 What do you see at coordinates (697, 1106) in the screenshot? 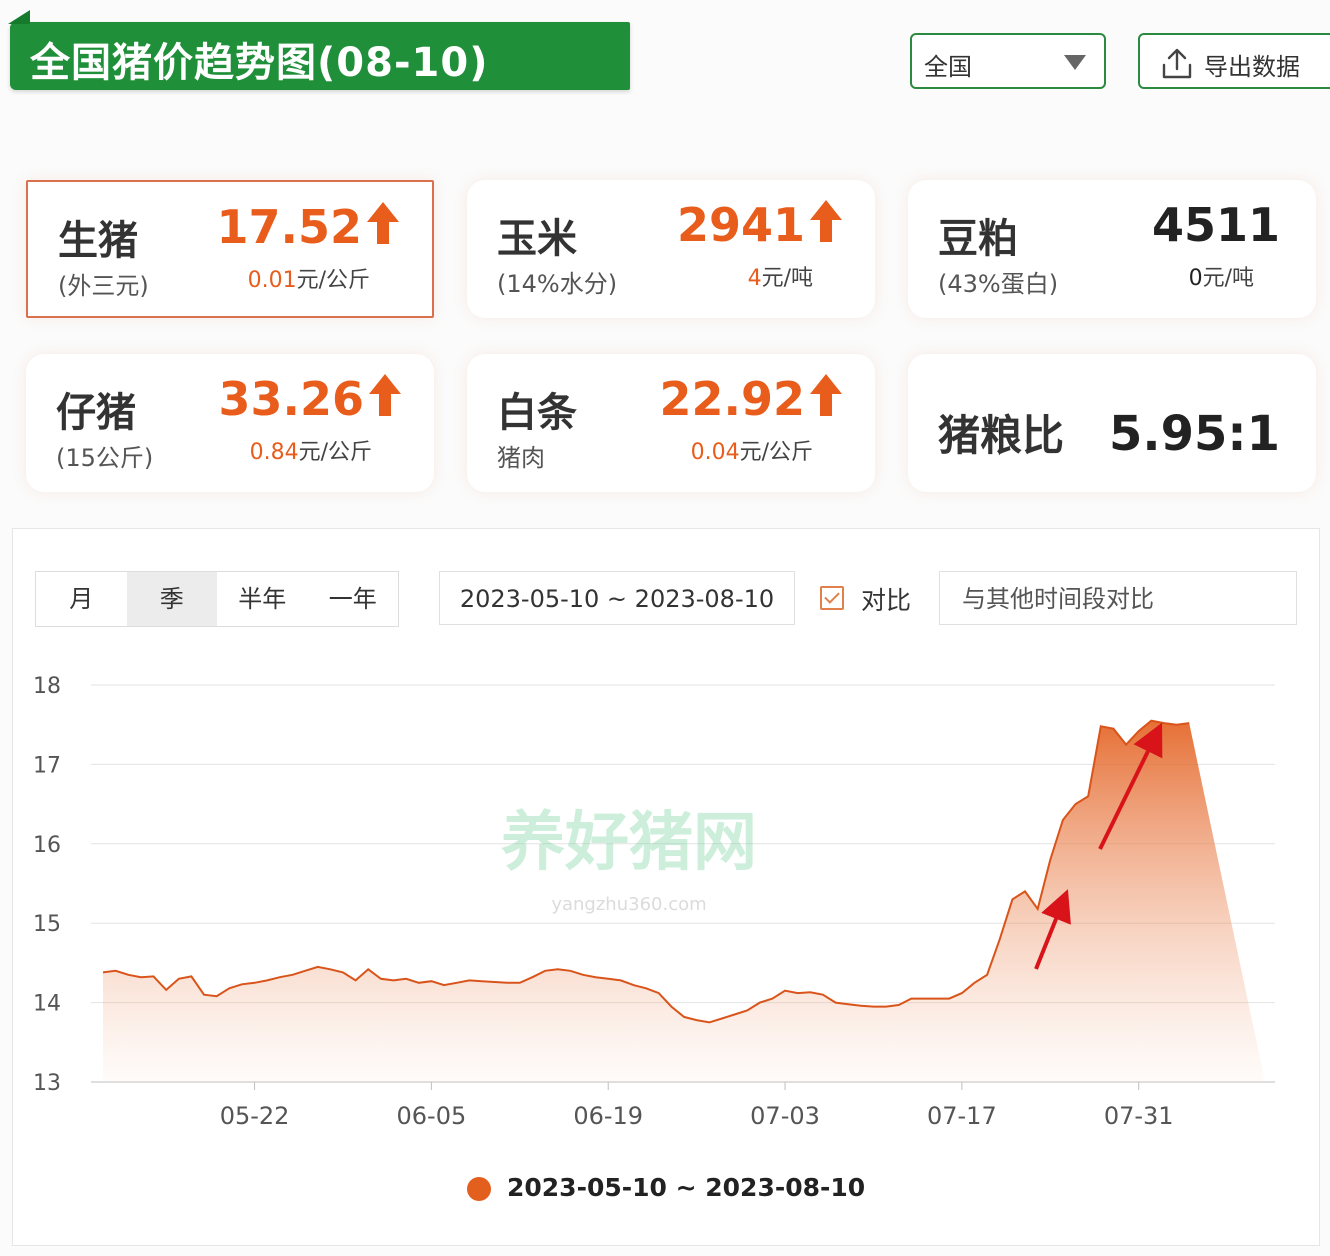
I see `x-axis: 05-22 06-05 06-19 07-03 07-17 07-31` at bounding box center [697, 1106].